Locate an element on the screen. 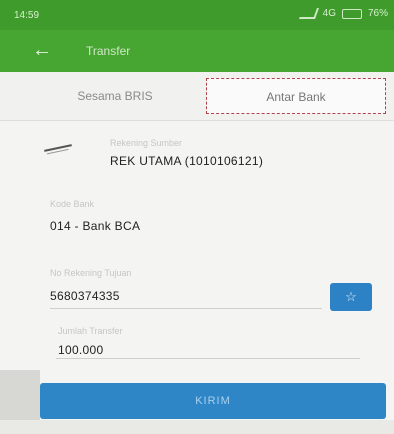  source-account-label: Rekening Sumber is located at coordinates (146, 143).